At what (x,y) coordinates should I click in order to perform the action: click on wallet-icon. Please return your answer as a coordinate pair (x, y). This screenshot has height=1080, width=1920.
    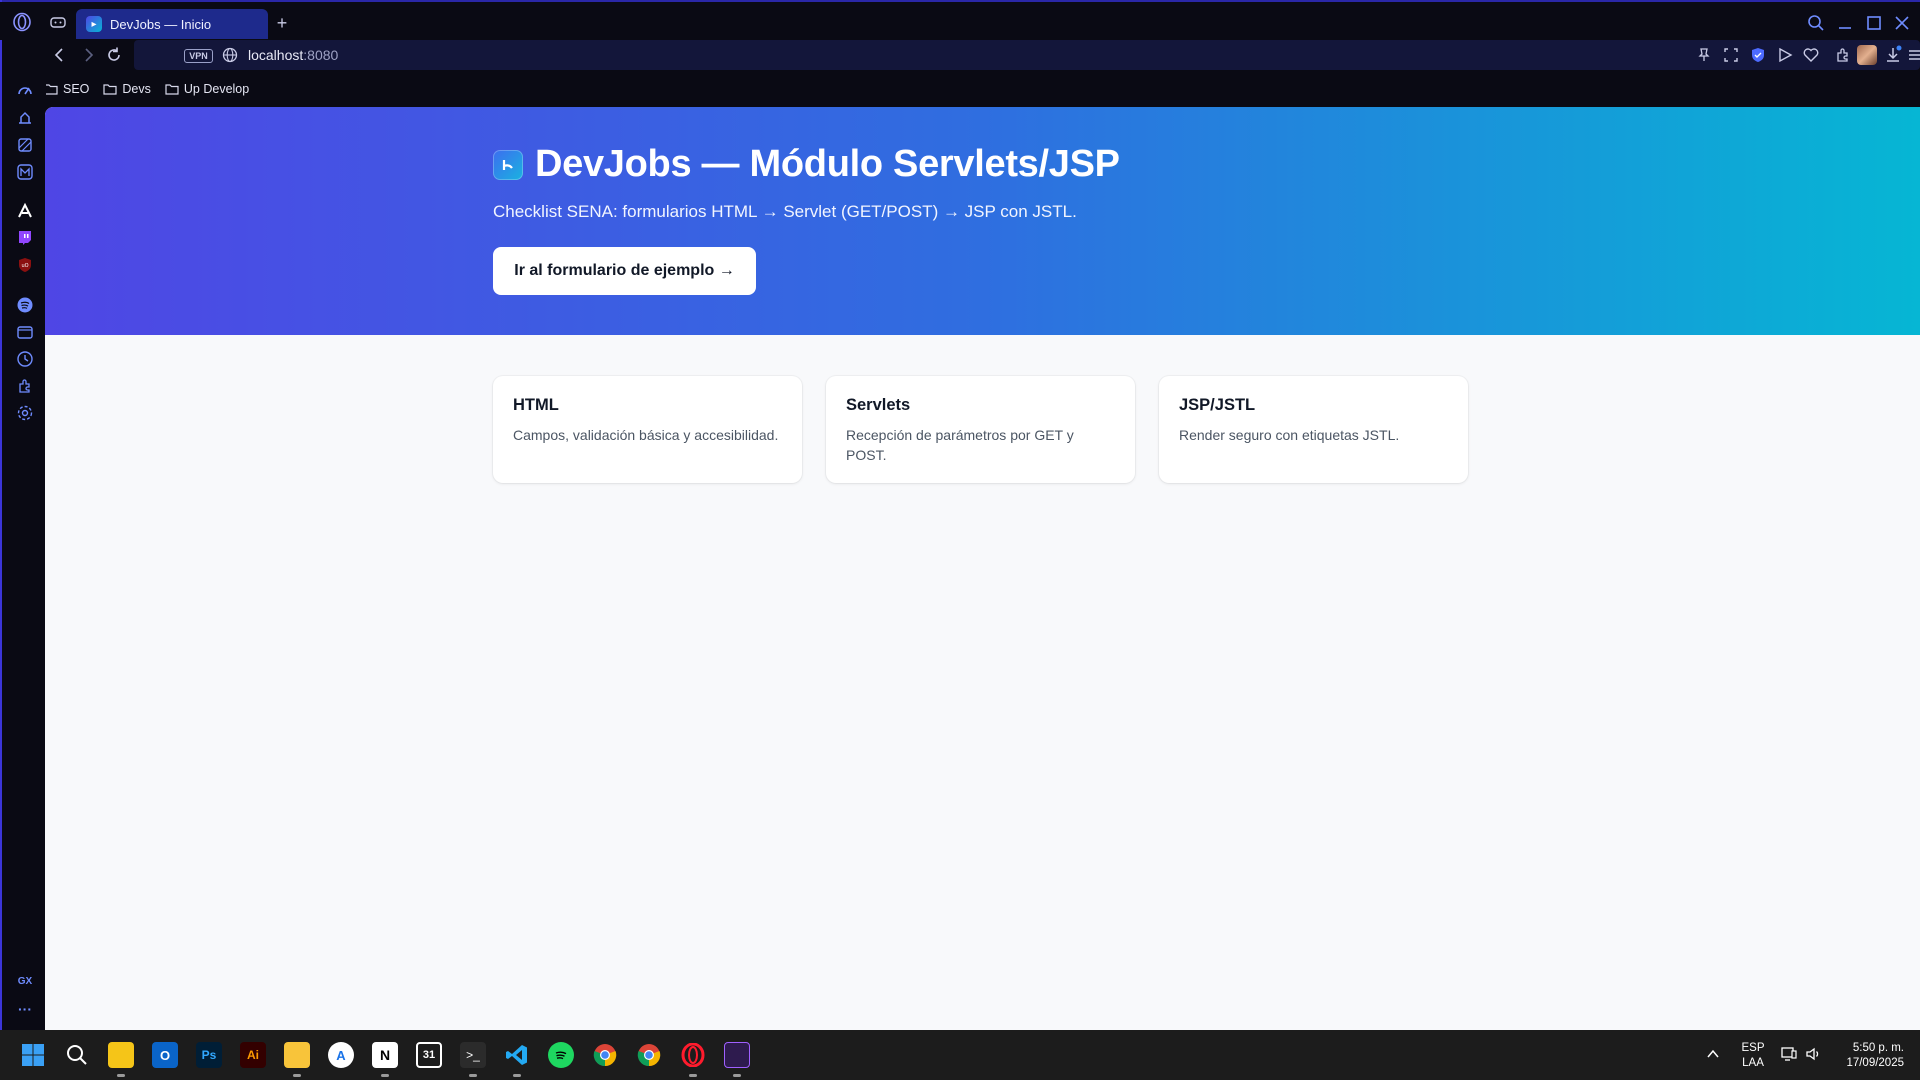
    Looking at the image, I should click on (25, 332).